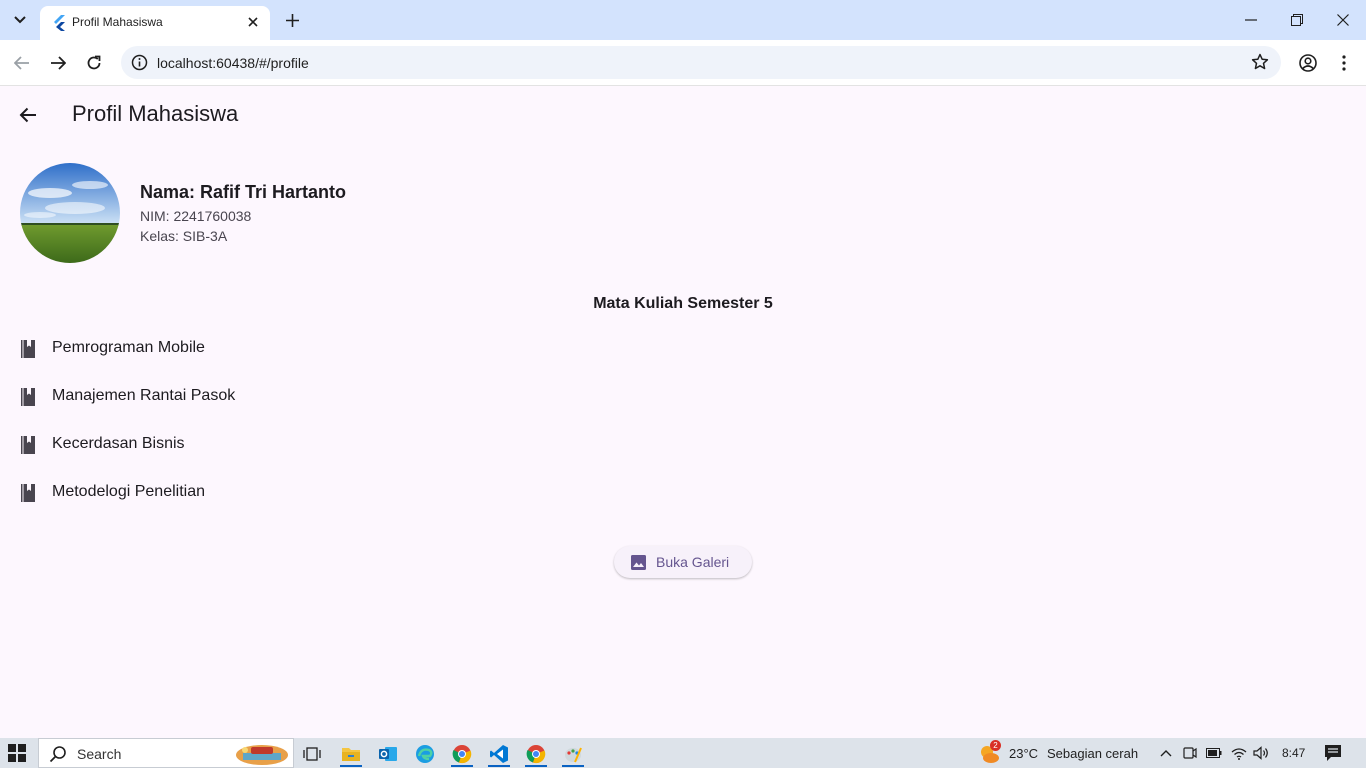 The height and width of the screenshot is (768, 1366). I want to click on task-view-icon, so click(312, 754).